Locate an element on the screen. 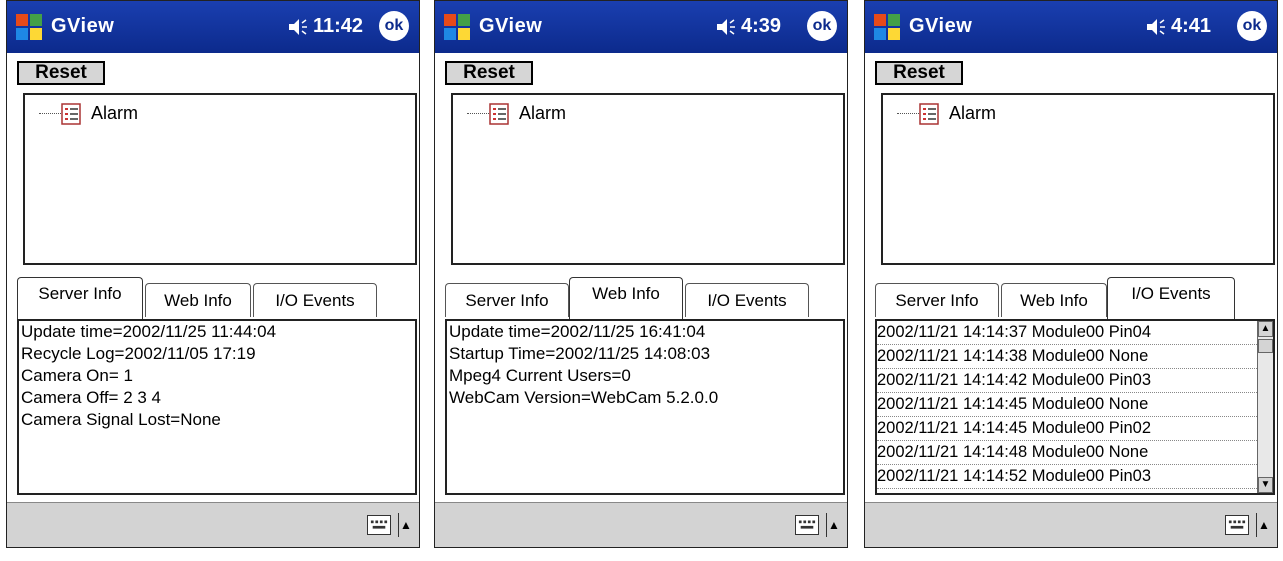 Image resolution: width=1283 pixels, height=561 pixels. list-item: 2002/11/21 14:14:48 Module00 None is located at coordinates (1075, 453).